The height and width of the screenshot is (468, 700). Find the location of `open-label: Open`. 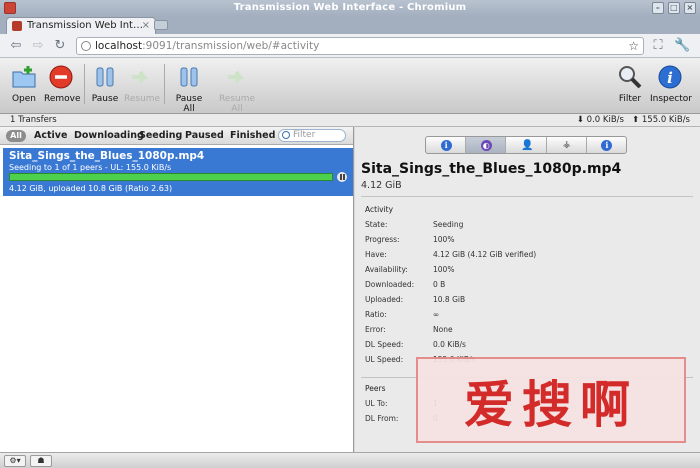

open-label: Open is located at coordinates (24, 99).